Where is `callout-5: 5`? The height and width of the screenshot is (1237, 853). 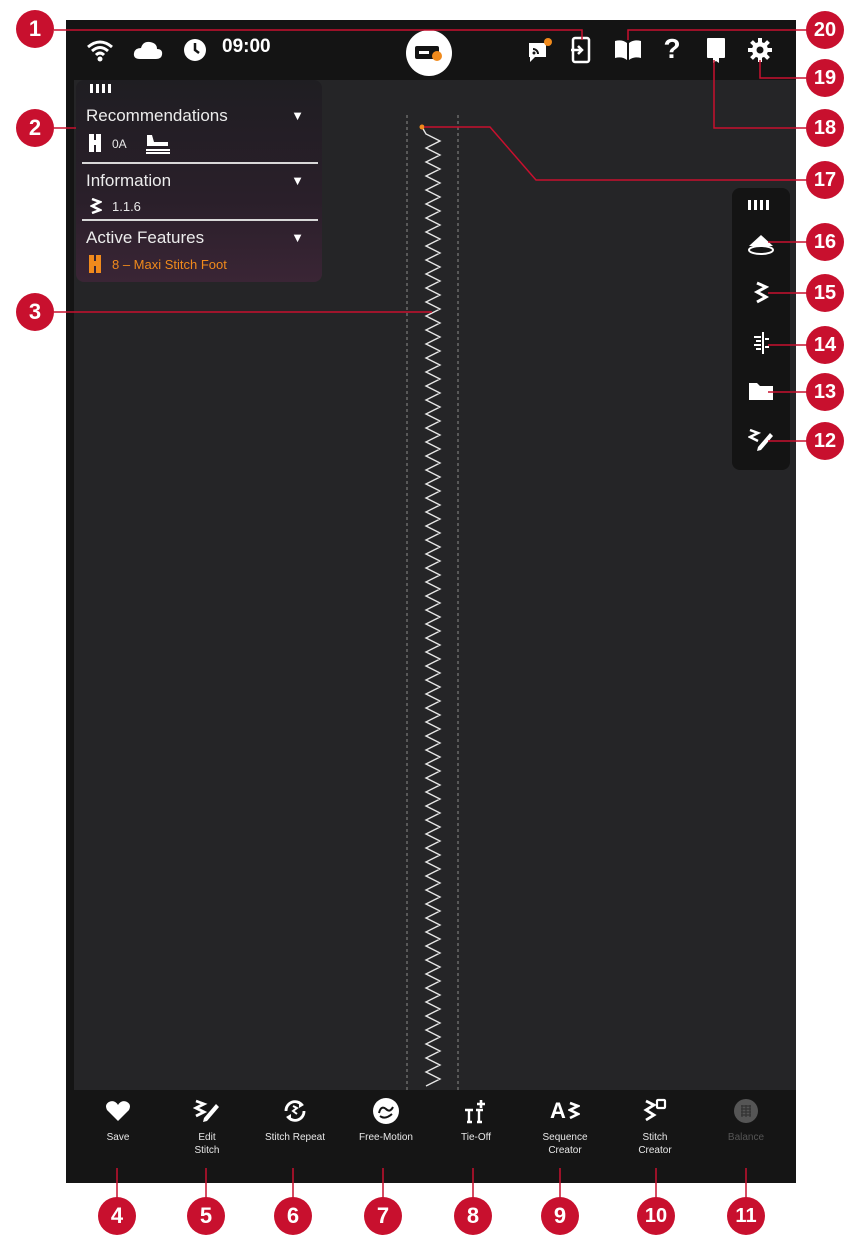
callout-5: 5 is located at coordinates (206, 1216).